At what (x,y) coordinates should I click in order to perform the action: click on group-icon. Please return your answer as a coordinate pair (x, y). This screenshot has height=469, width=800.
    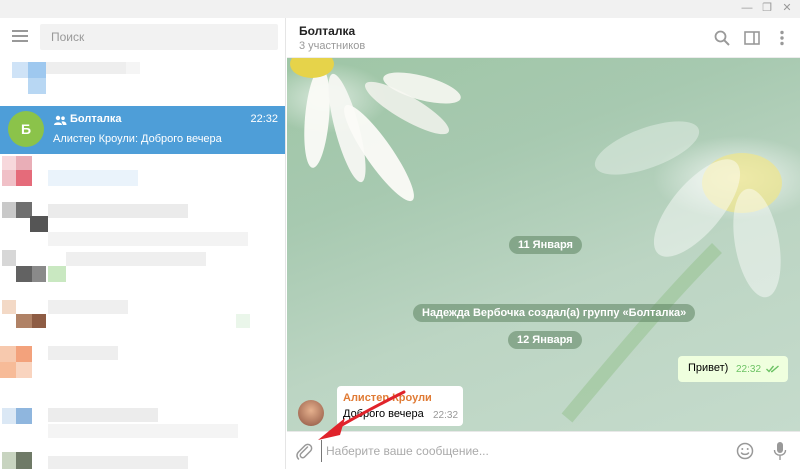
    Looking at the image, I should click on (60, 120).